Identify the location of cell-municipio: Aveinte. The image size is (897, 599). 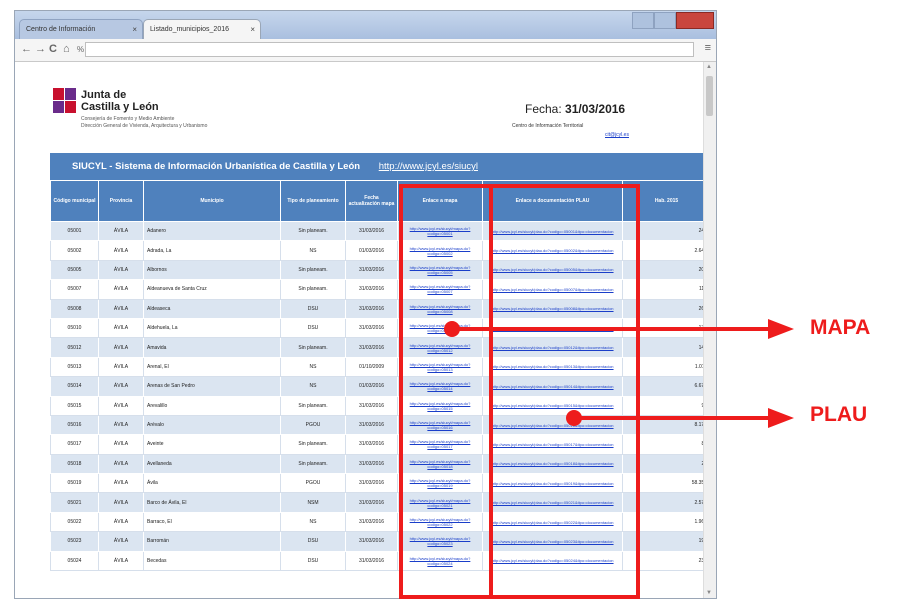
(212, 444).